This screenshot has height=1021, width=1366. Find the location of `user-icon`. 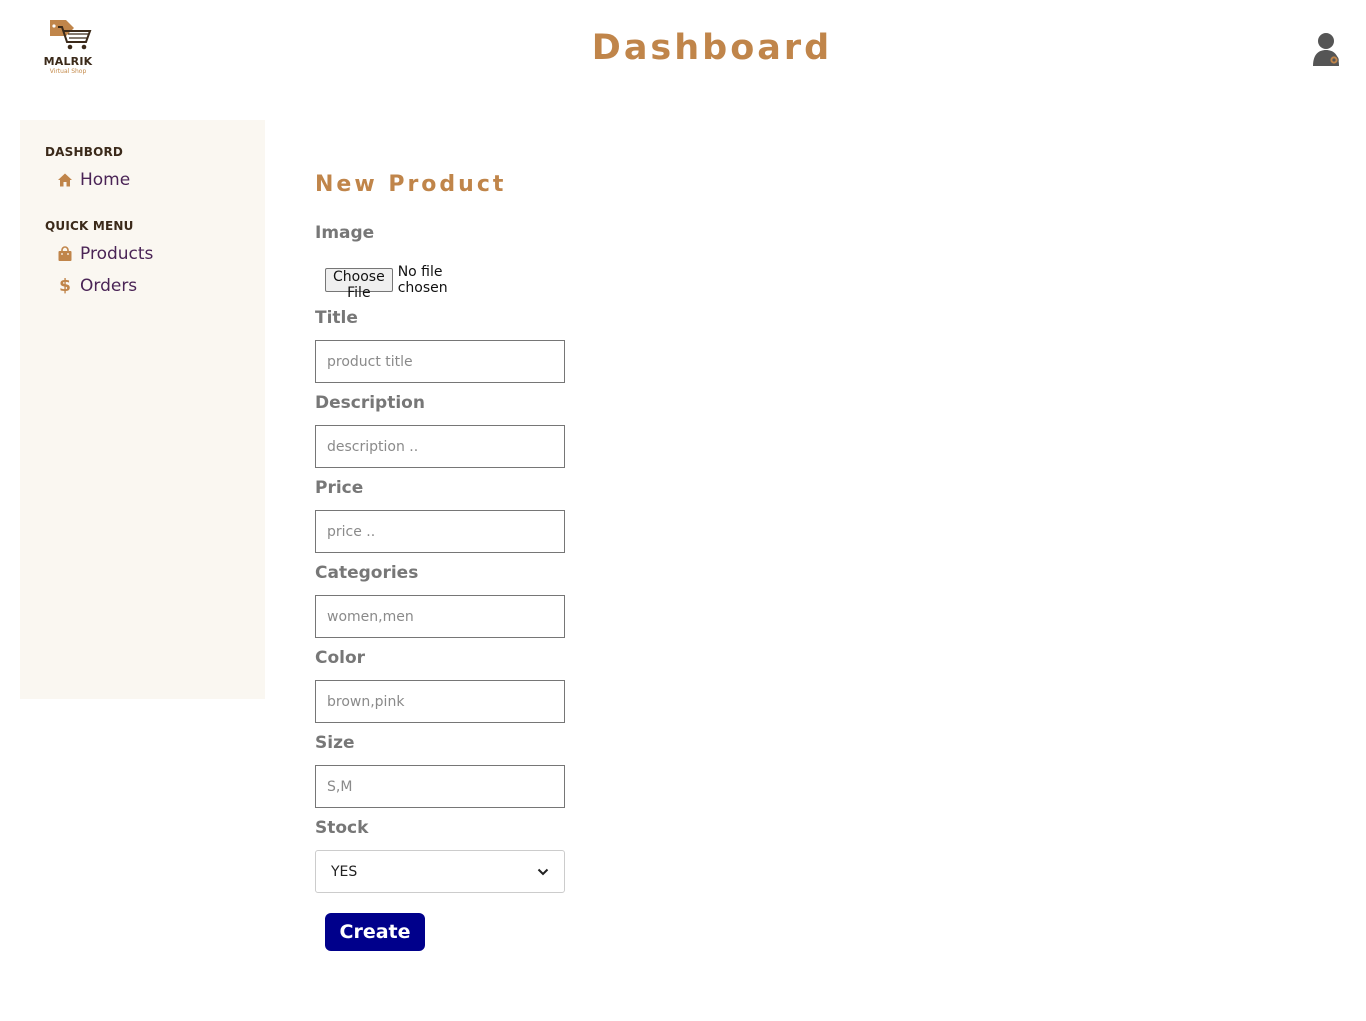

user-icon is located at coordinates (1326, 49).